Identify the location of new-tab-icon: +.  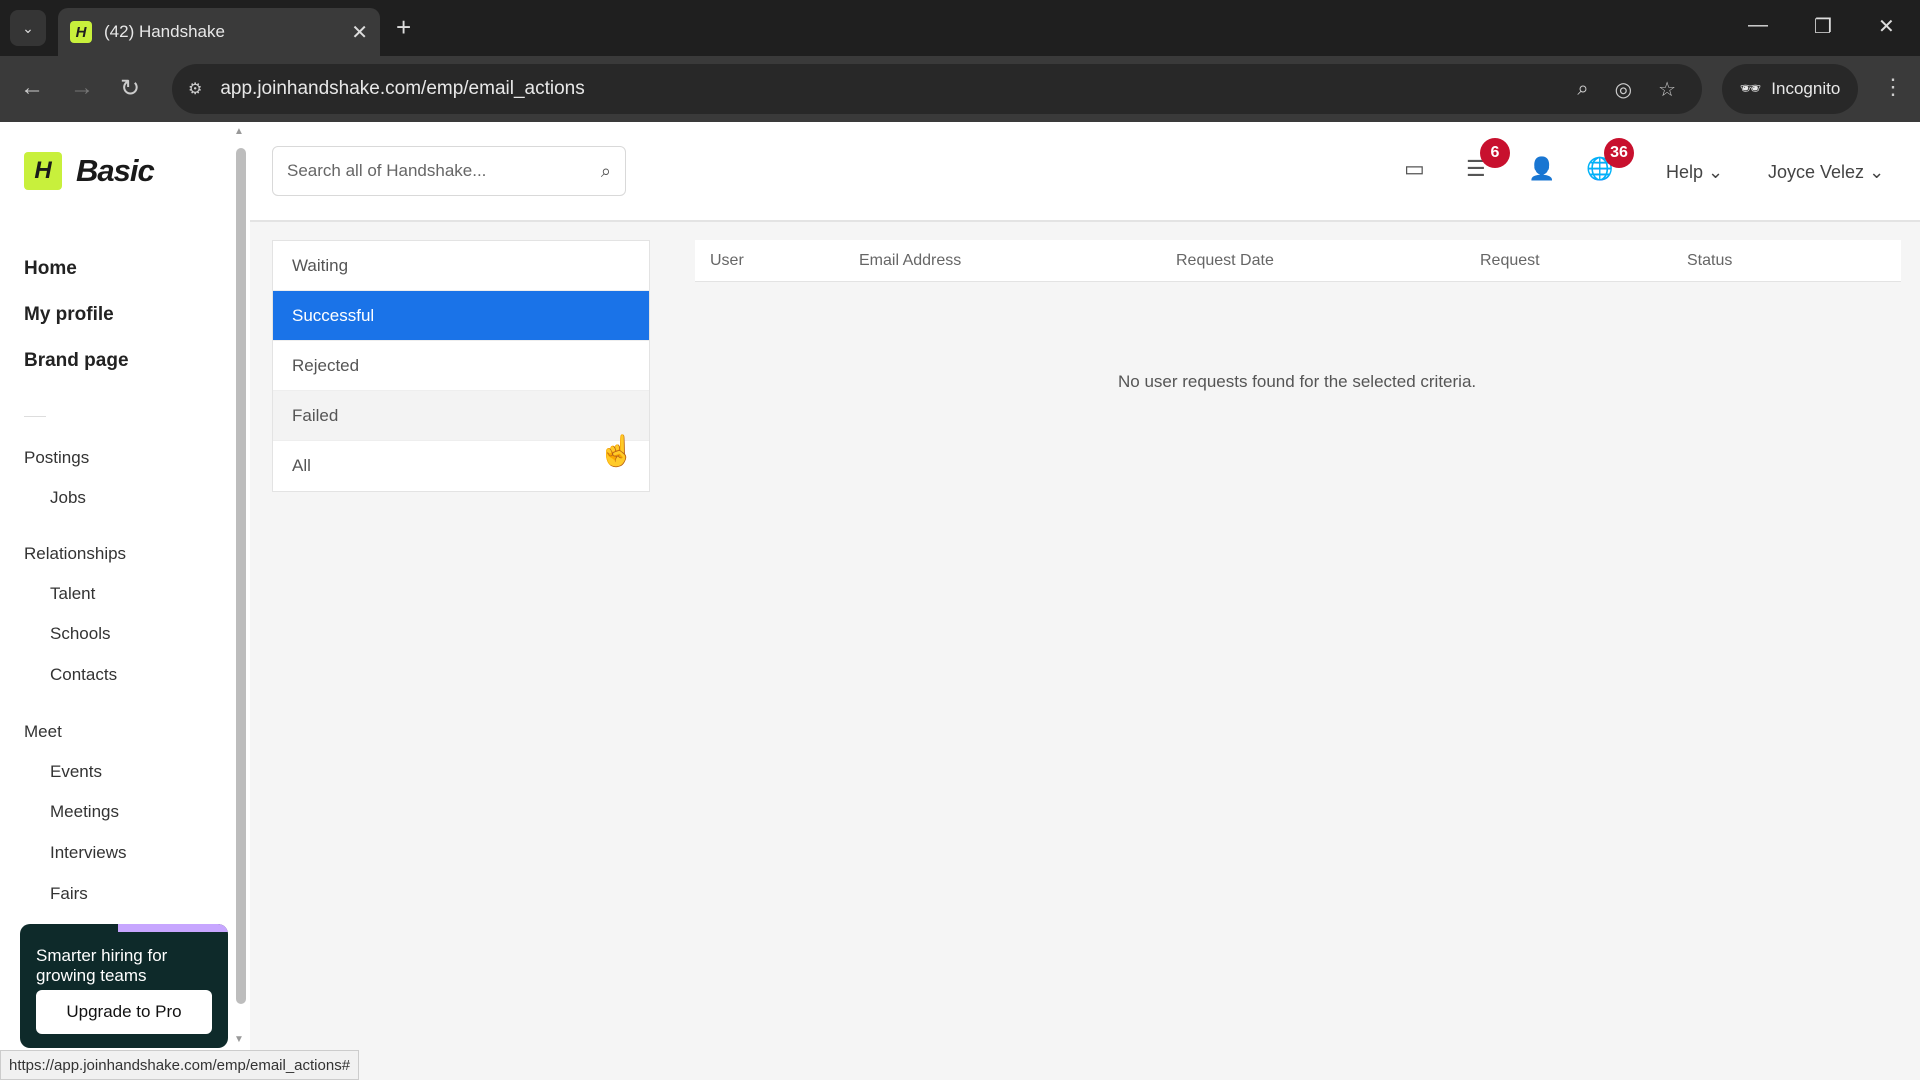
(403, 27).